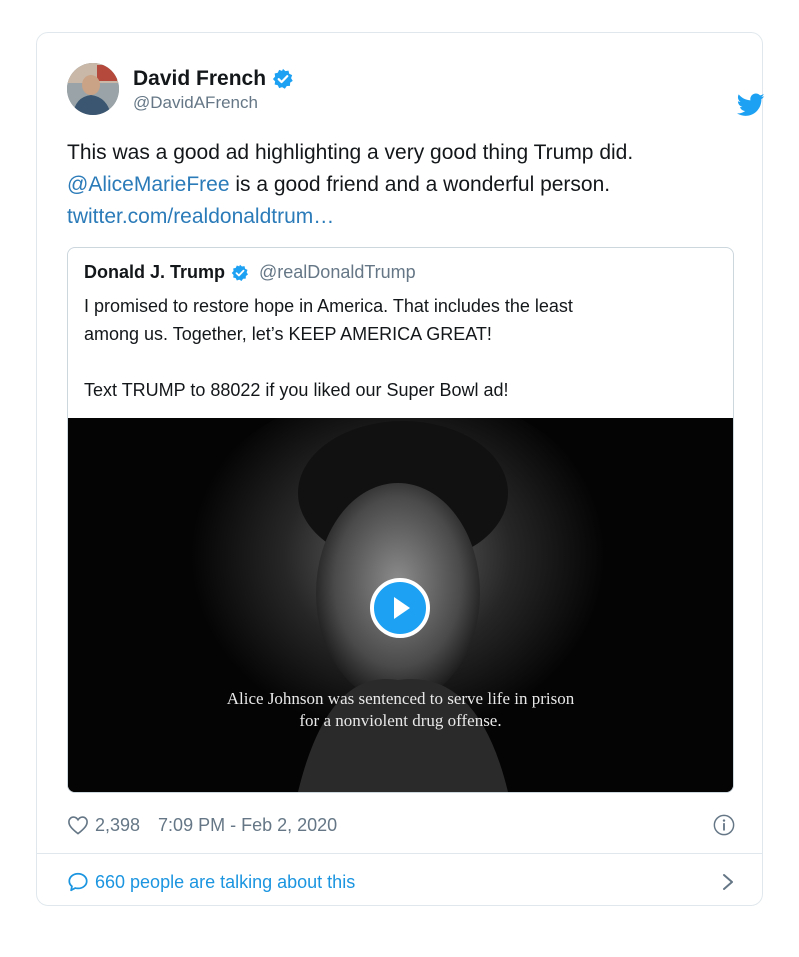 The height and width of the screenshot is (957, 799). What do you see at coordinates (78, 882) in the screenshot?
I see `speech-bubble-icon` at bounding box center [78, 882].